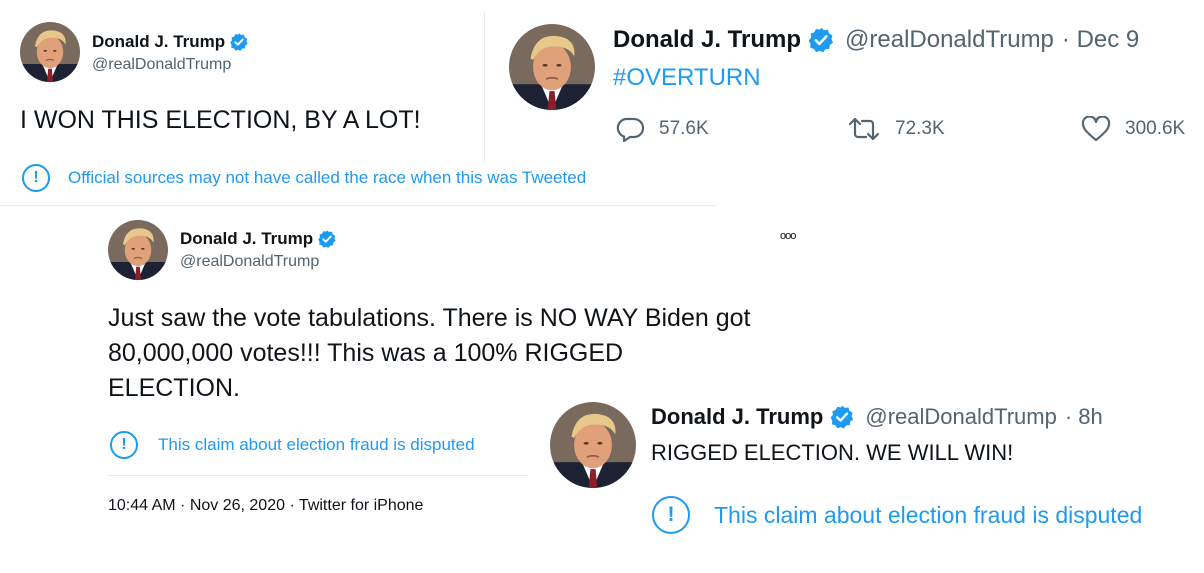 The height and width of the screenshot is (573, 1204). What do you see at coordinates (630, 129) in the screenshot?
I see `reply-icon` at bounding box center [630, 129].